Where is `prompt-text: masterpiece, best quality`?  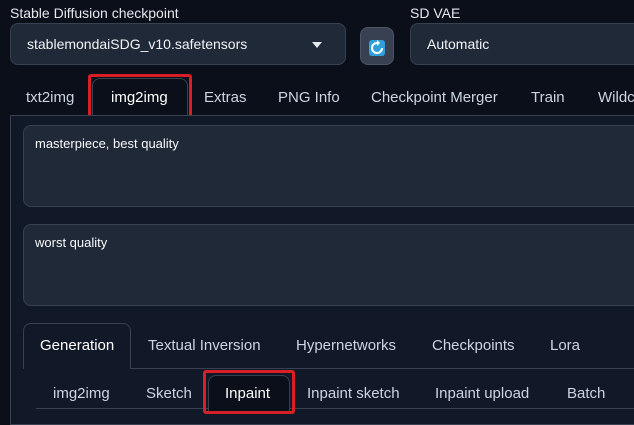 prompt-text: masterpiece, best quality is located at coordinates (107, 143).